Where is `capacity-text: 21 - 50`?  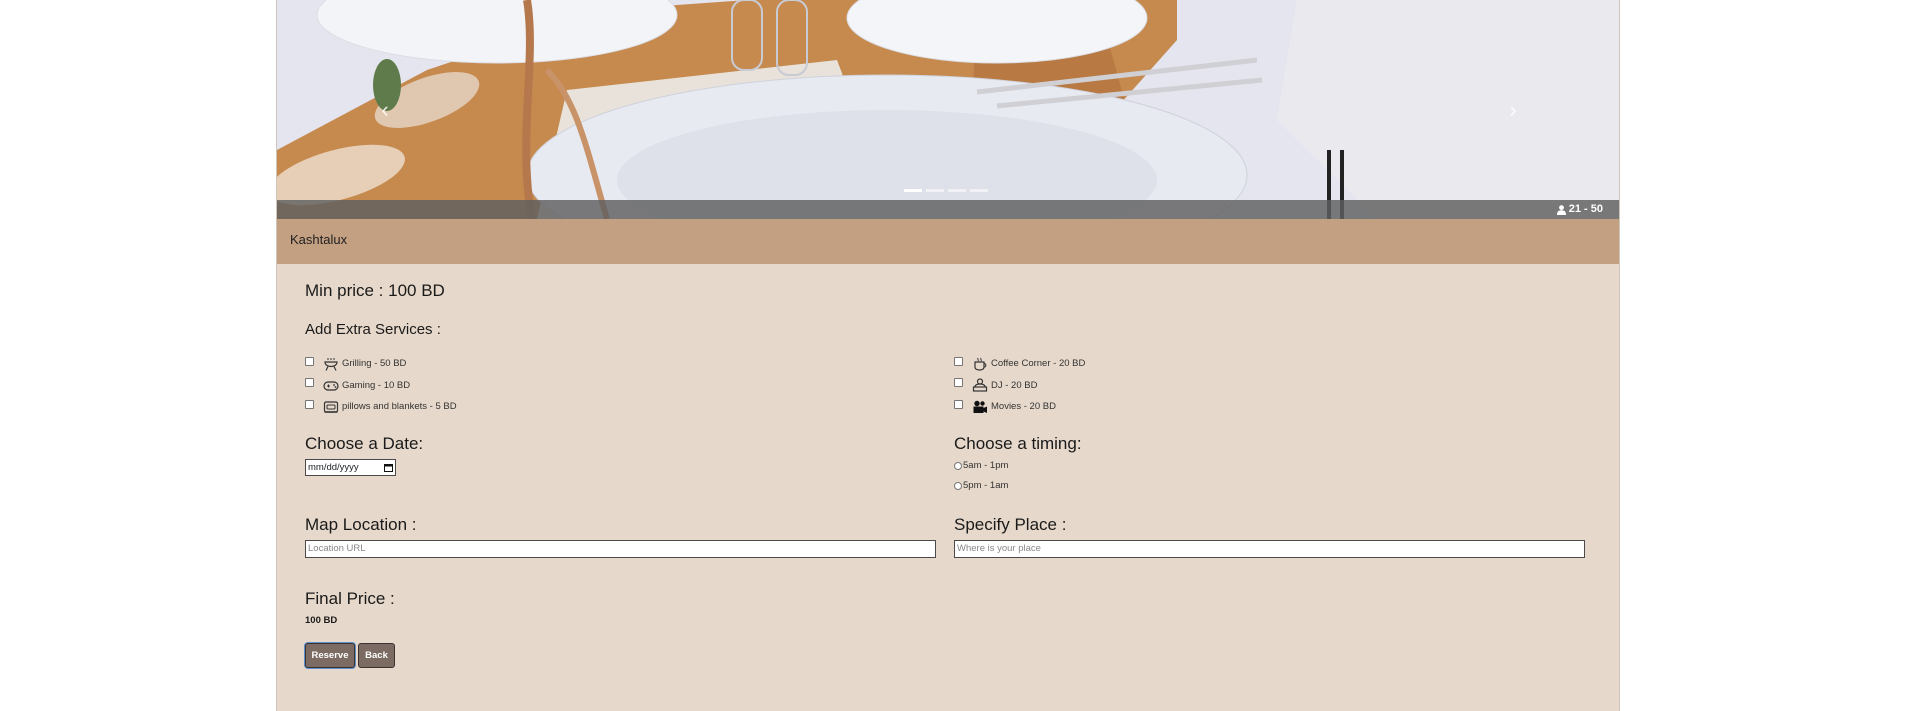 capacity-text: 21 - 50 is located at coordinates (1585, 209).